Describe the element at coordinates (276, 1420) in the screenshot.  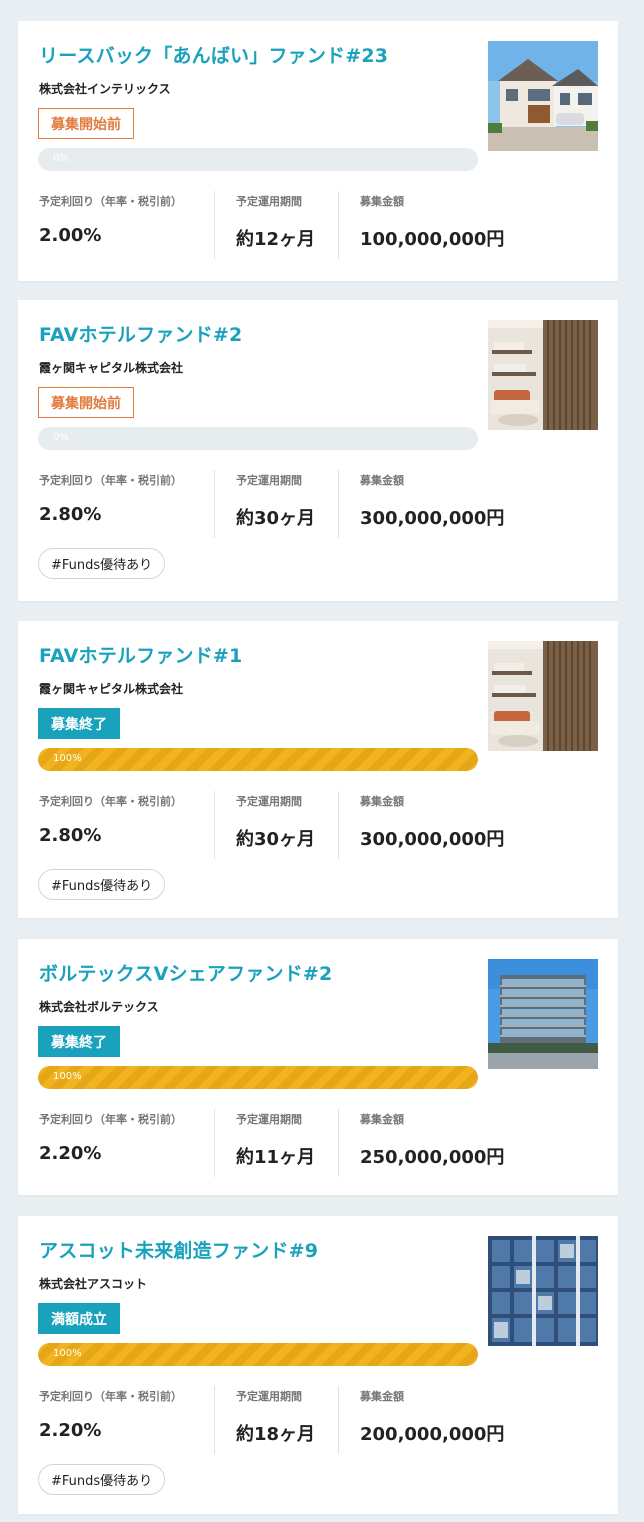
I see `period-stat: 予定運用期間 約18ヶ月` at that location.